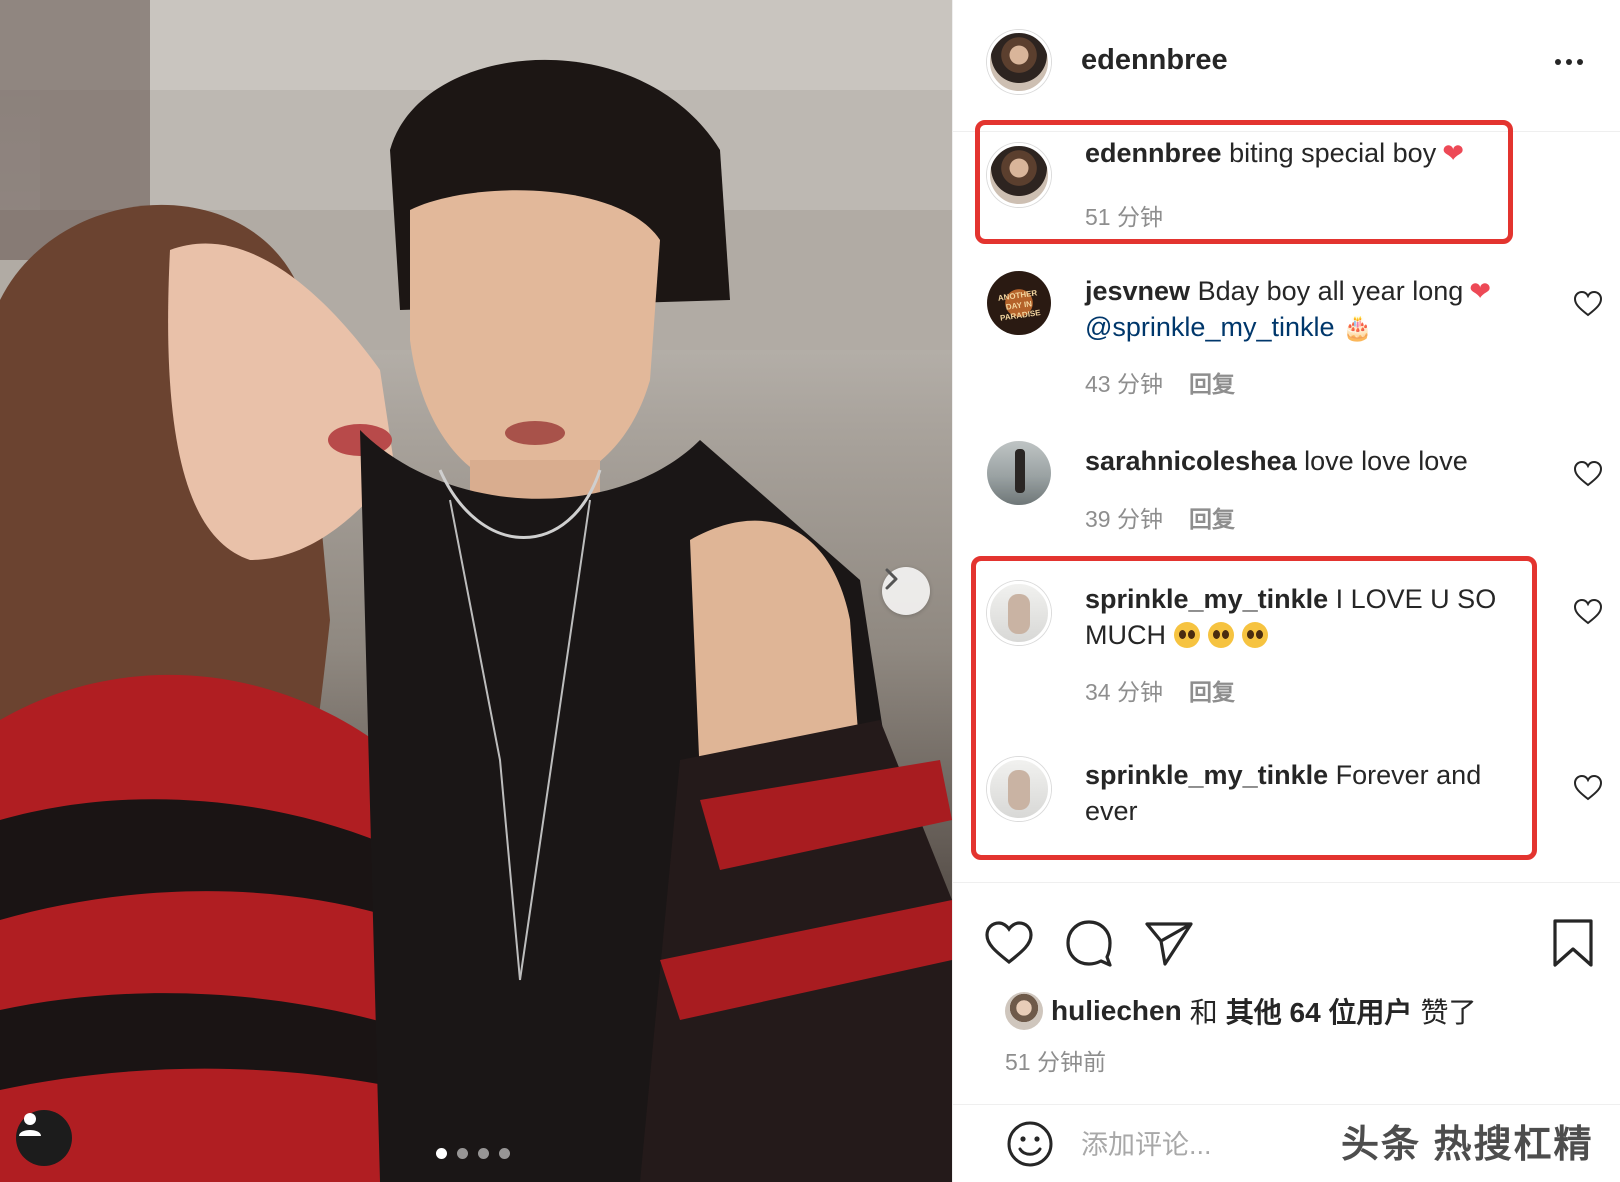  What do you see at coordinates (1330, 291) in the screenshot?
I see `comment-text: Bday boy all year long` at bounding box center [1330, 291].